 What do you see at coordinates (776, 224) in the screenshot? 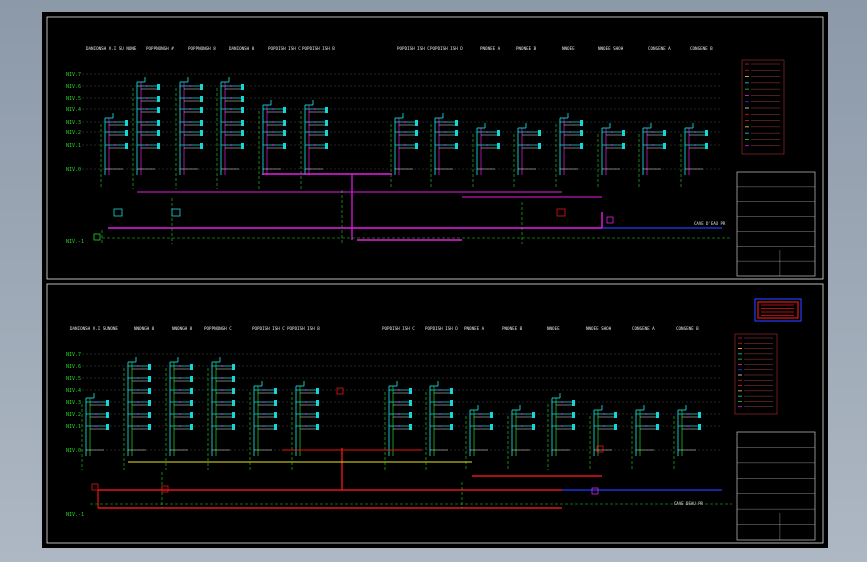
I see `title-block` at bounding box center [776, 224].